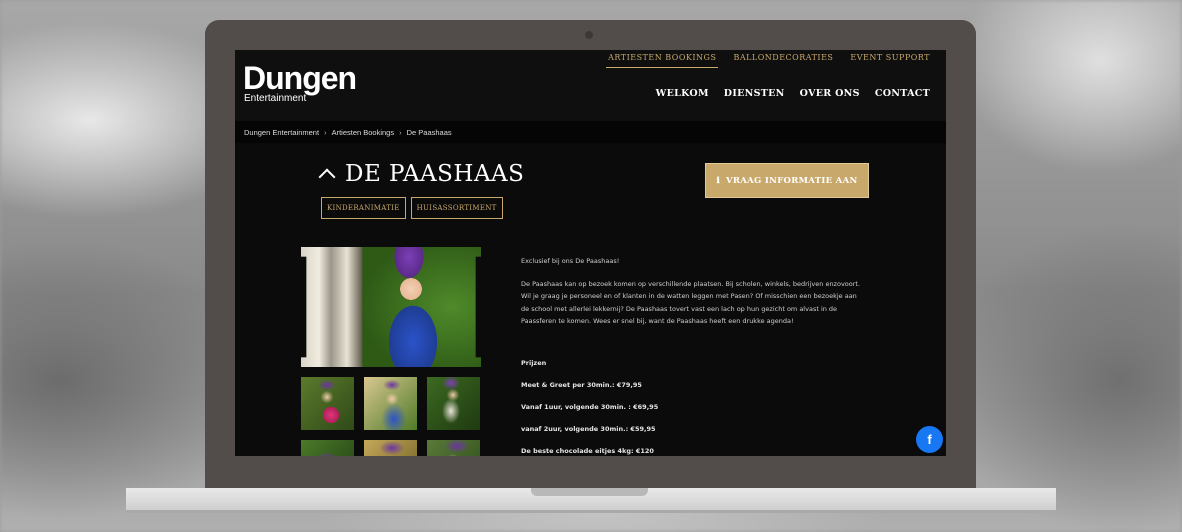  Describe the element at coordinates (275, 98) in the screenshot. I see `logo-subtitle: Entertainment` at that location.